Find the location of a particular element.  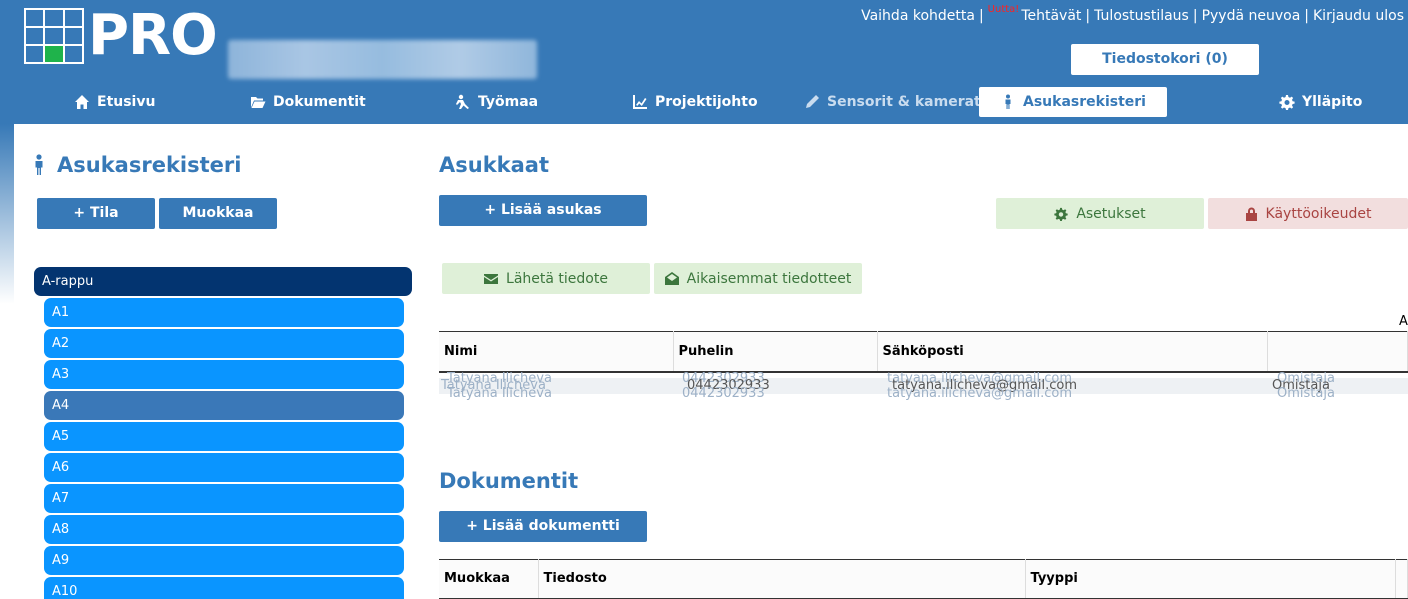

column-header-extra is located at coordinates (1401, 579).